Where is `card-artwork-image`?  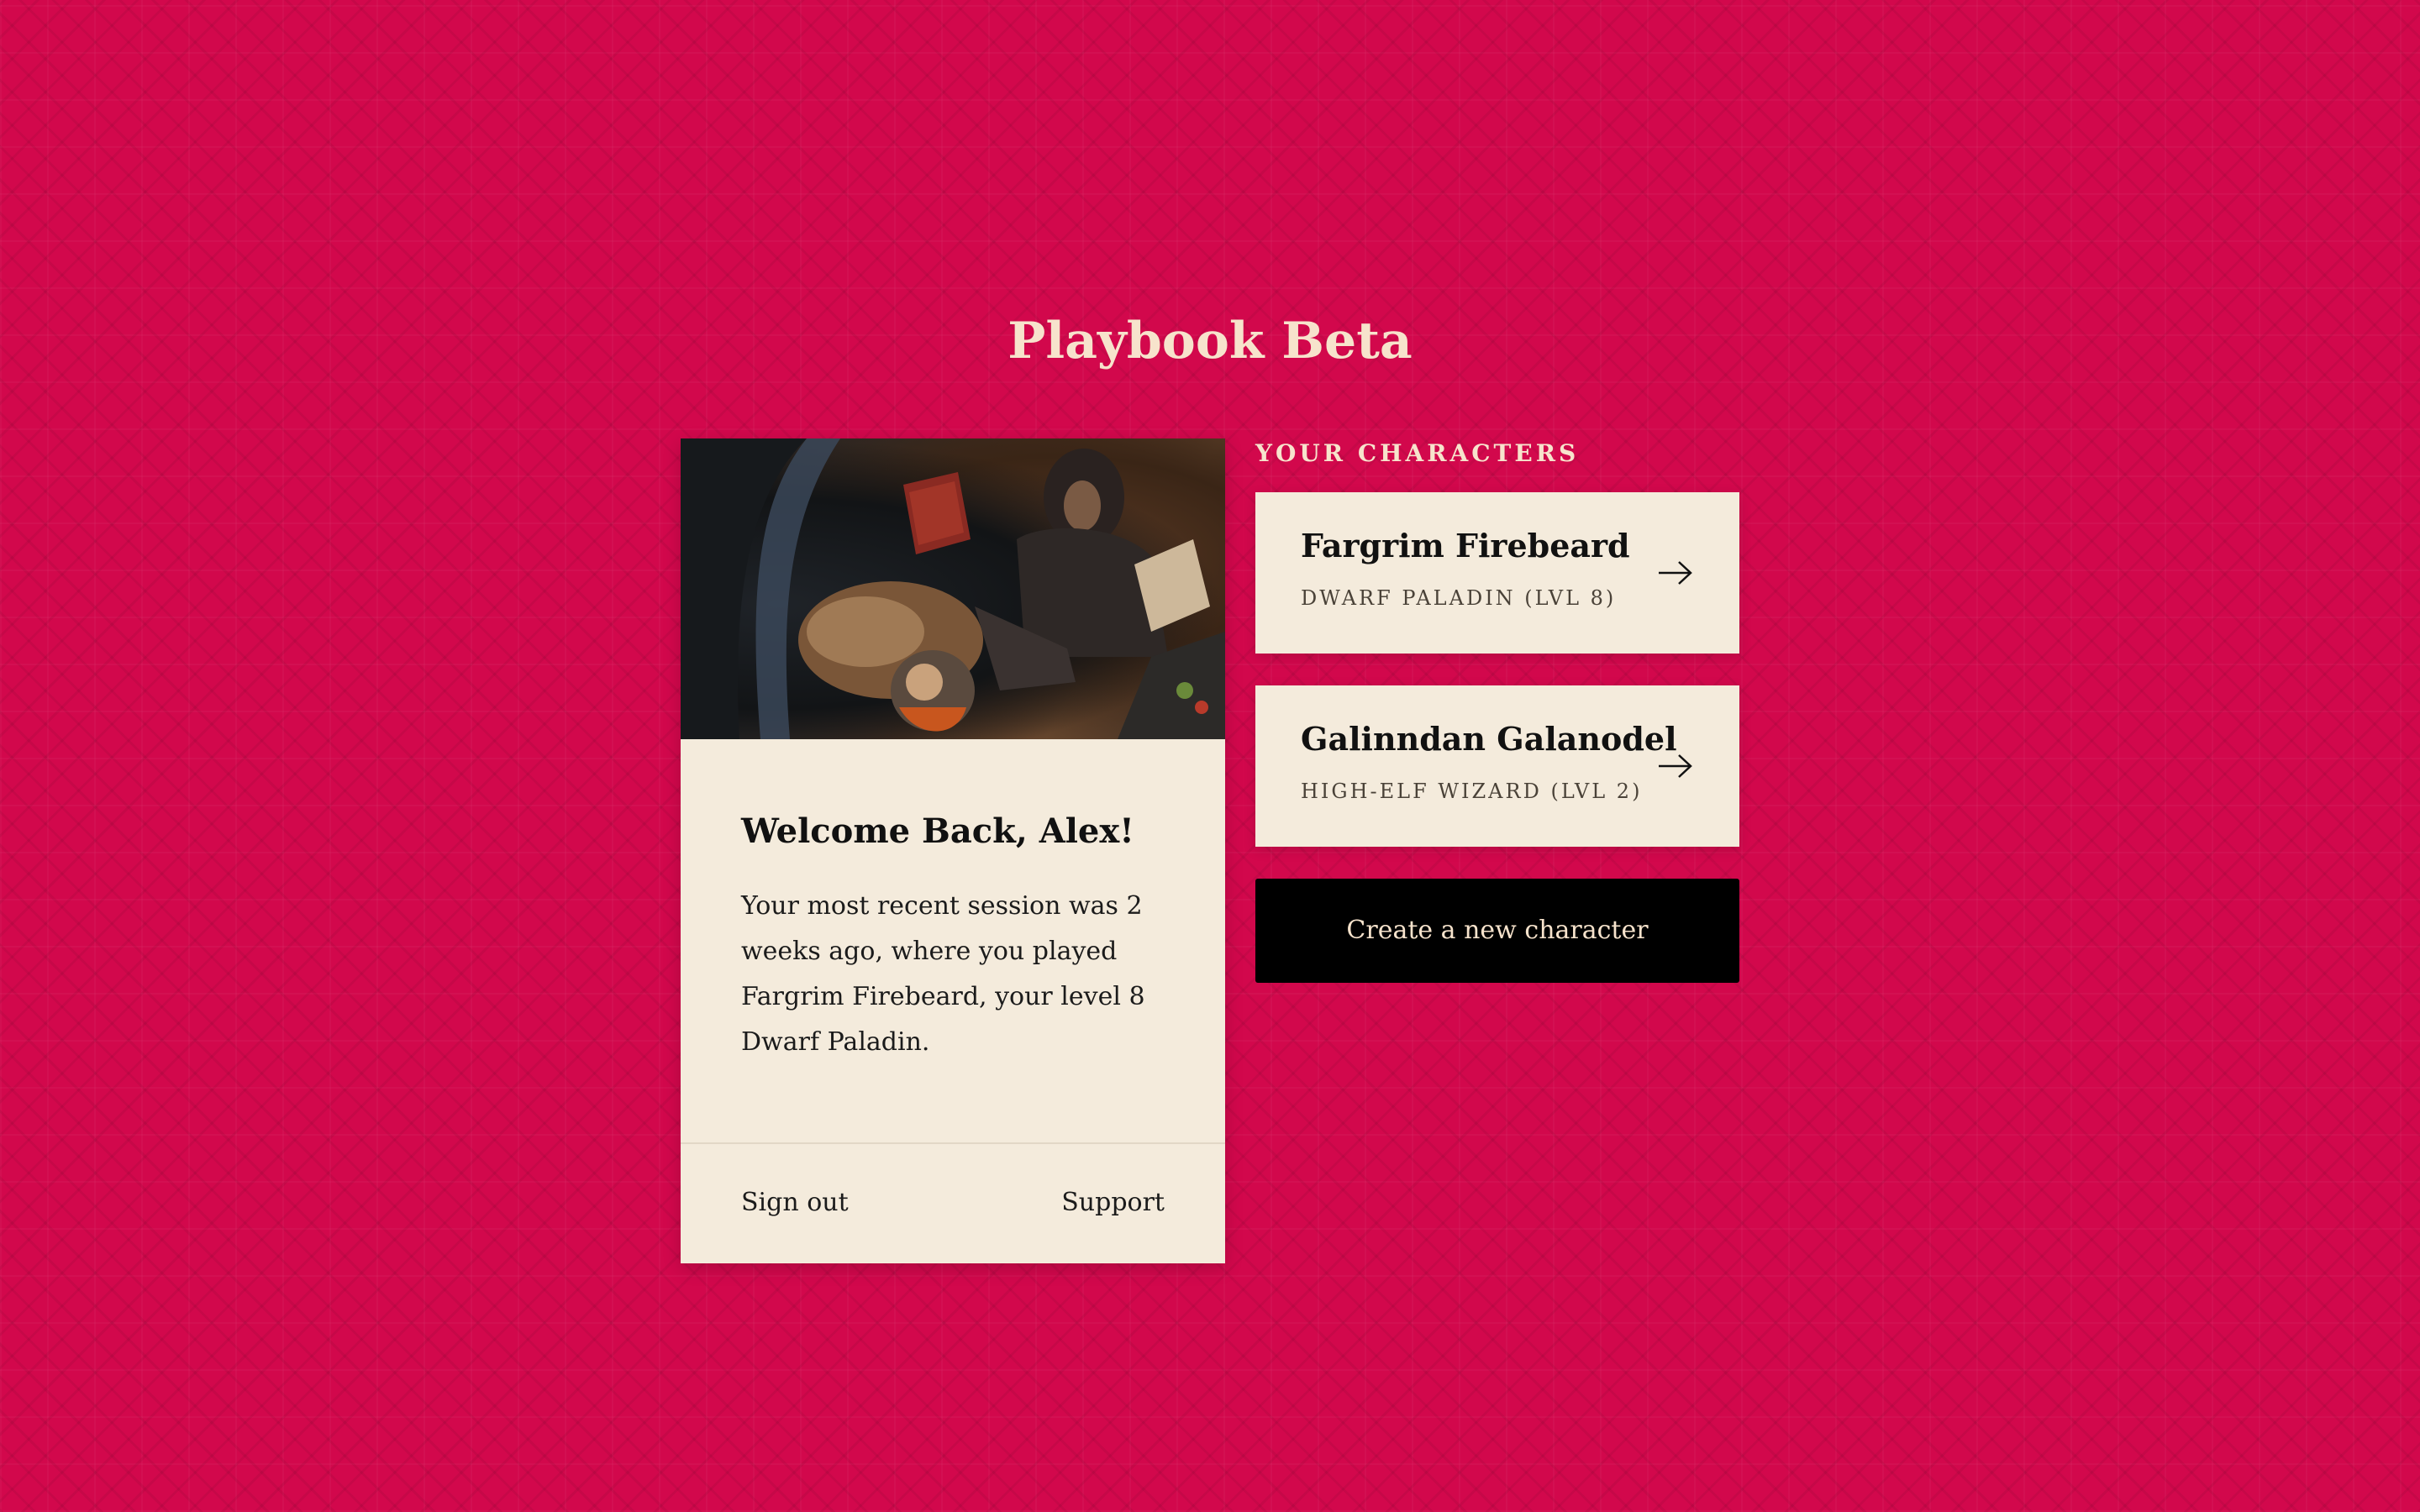 card-artwork-image is located at coordinates (953, 588).